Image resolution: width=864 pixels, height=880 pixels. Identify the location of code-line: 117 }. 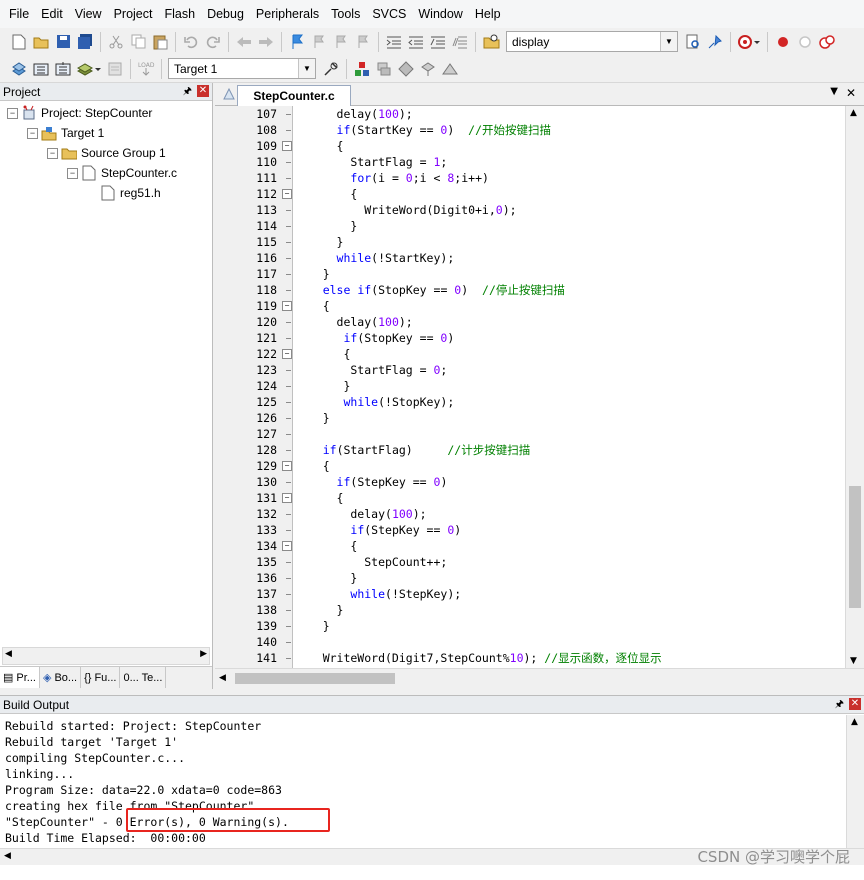
(529, 274).